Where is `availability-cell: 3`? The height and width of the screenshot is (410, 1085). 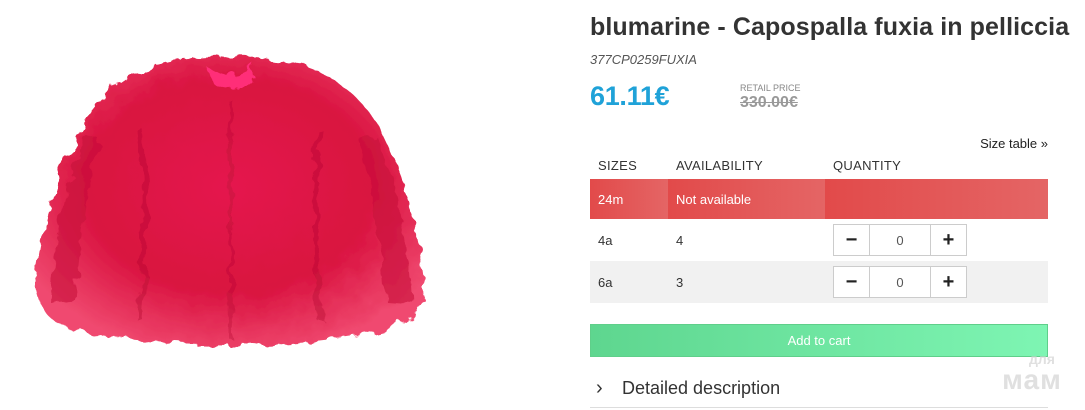
availability-cell: 3 is located at coordinates (746, 282).